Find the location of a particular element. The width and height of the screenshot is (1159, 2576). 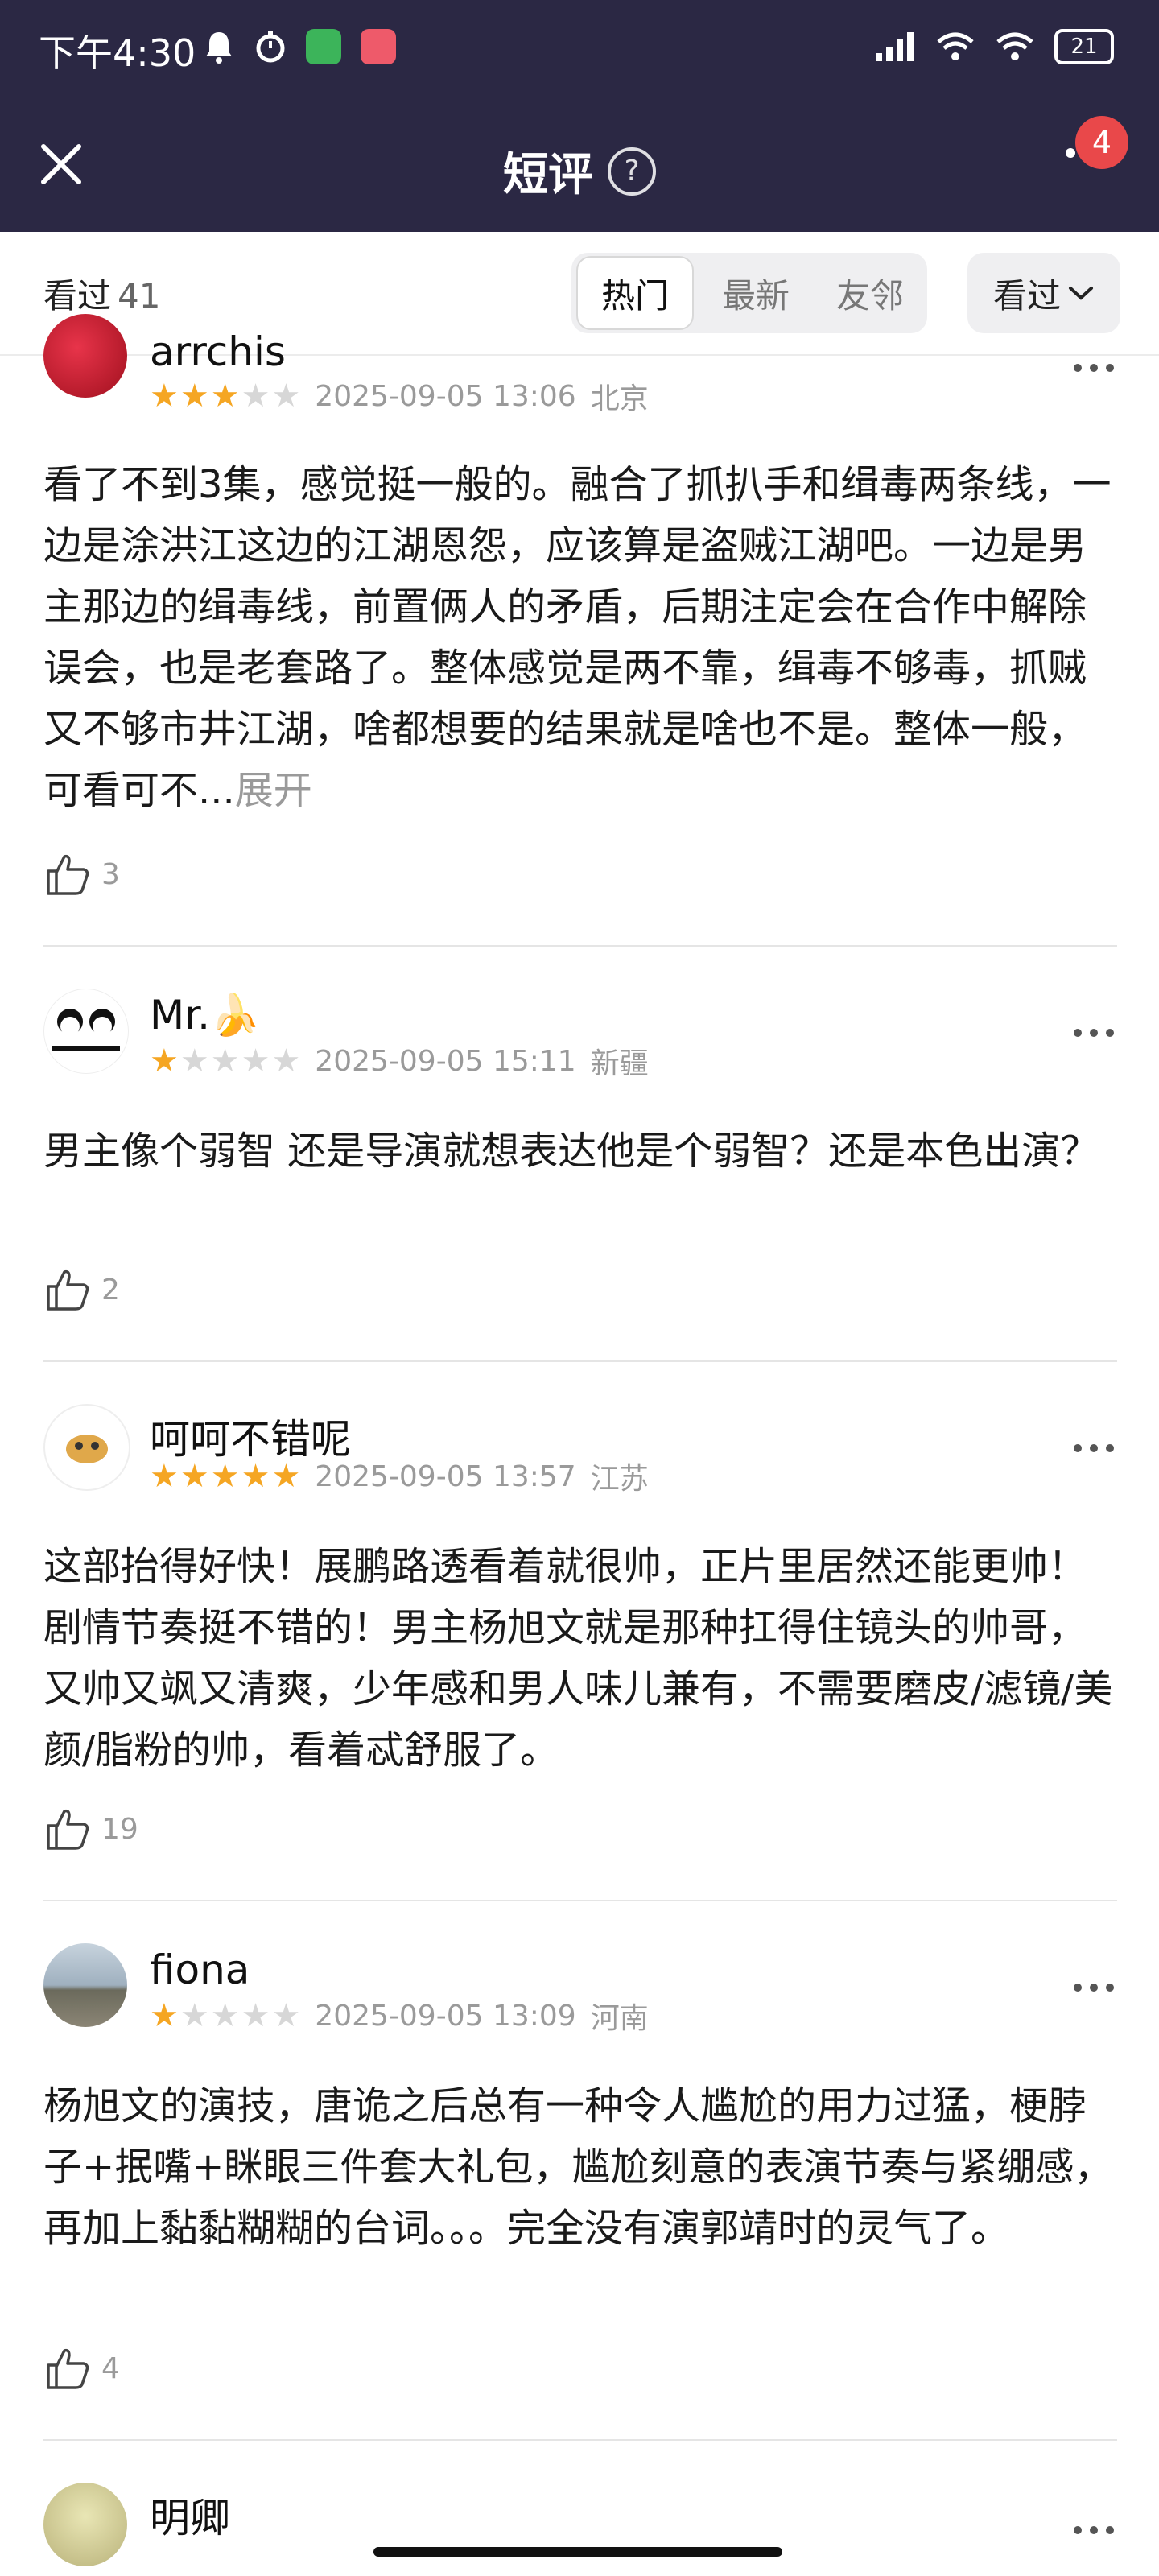

battery-indicator: 21 is located at coordinates (1084, 46).